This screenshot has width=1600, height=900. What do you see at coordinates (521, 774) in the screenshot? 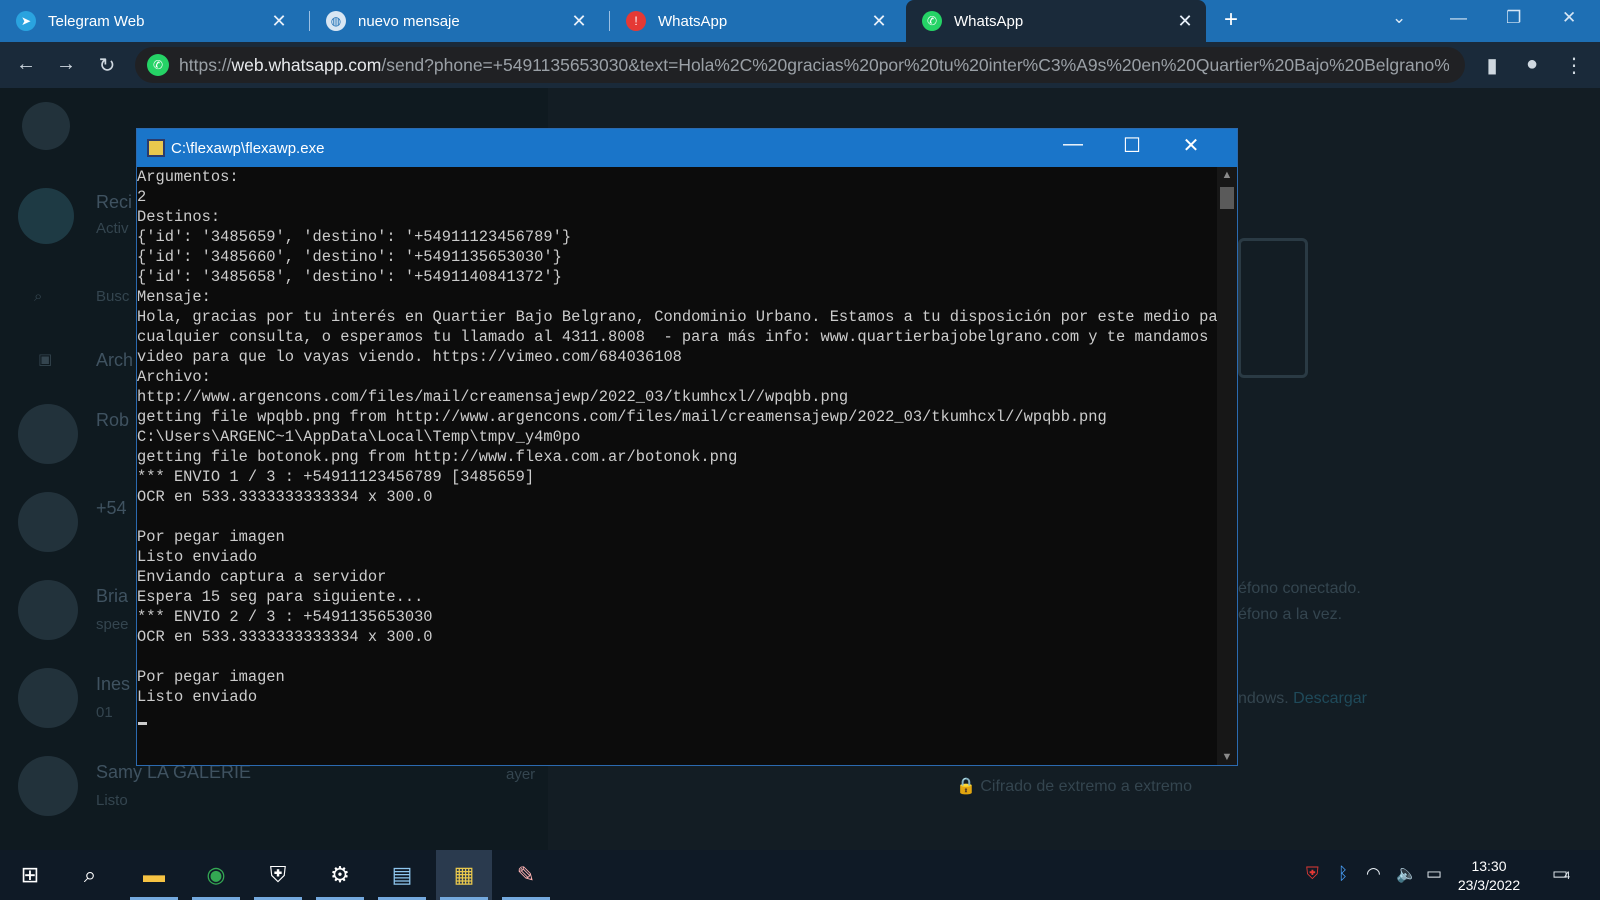
I see `chat-time: ayer` at bounding box center [521, 774].